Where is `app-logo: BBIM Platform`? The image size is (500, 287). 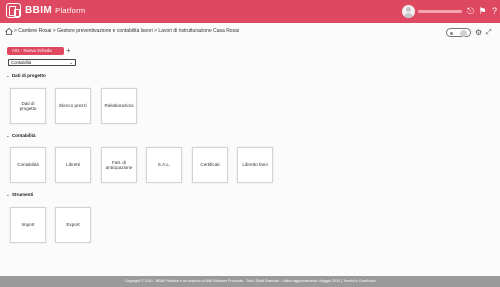 app-logo: BBIM Platform is located at coordinates (45, 10).